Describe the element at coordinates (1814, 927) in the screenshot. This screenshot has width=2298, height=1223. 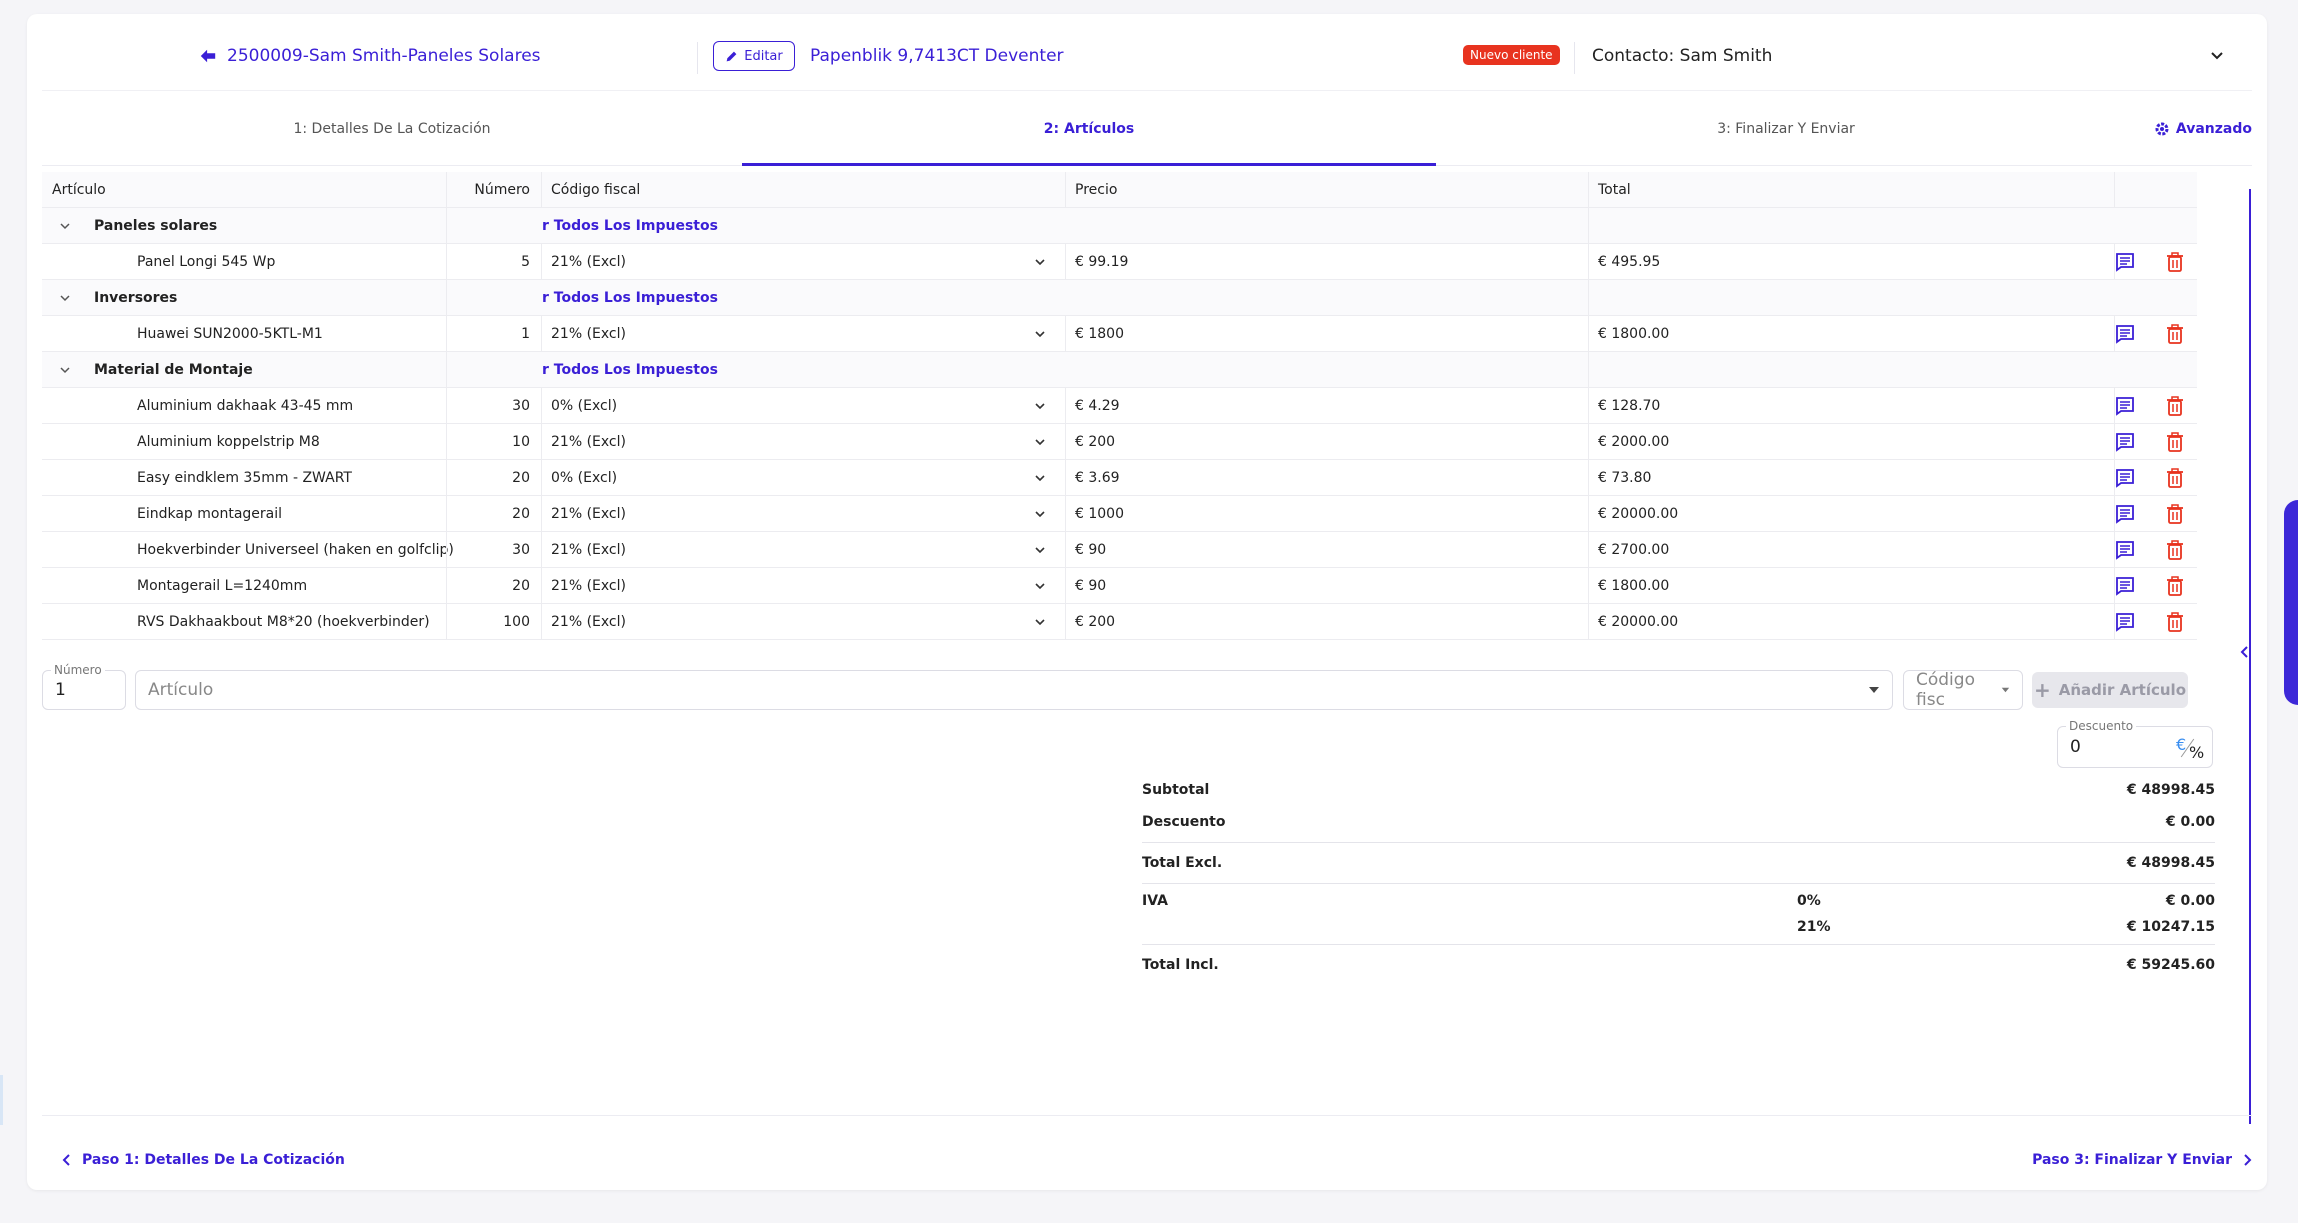
I see `vat-rate: 21%` at that location.